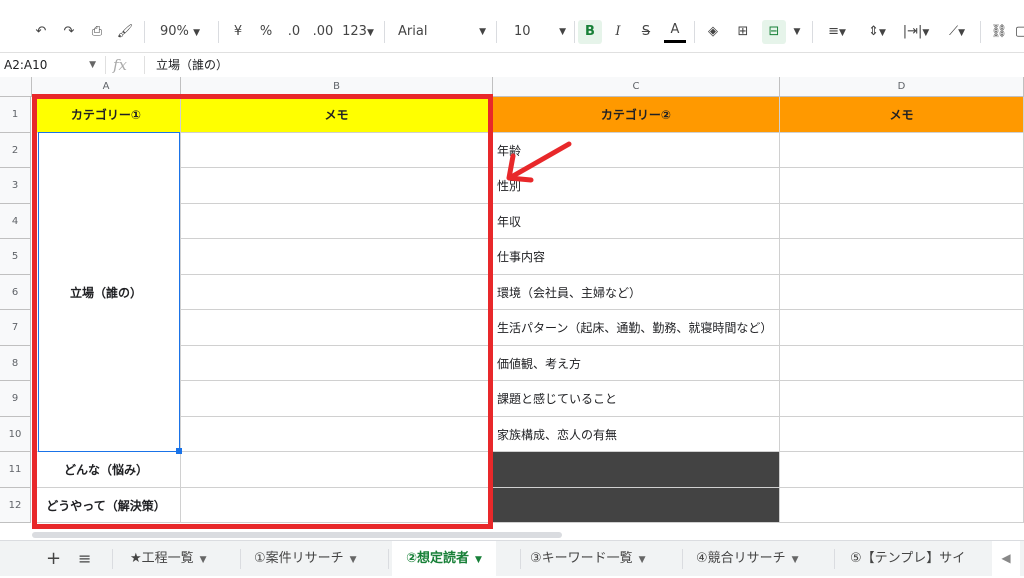  Describe the element at coordinates (337, 115) in the screenshot. I see `header-cell-memo-1: メモ` at that location.